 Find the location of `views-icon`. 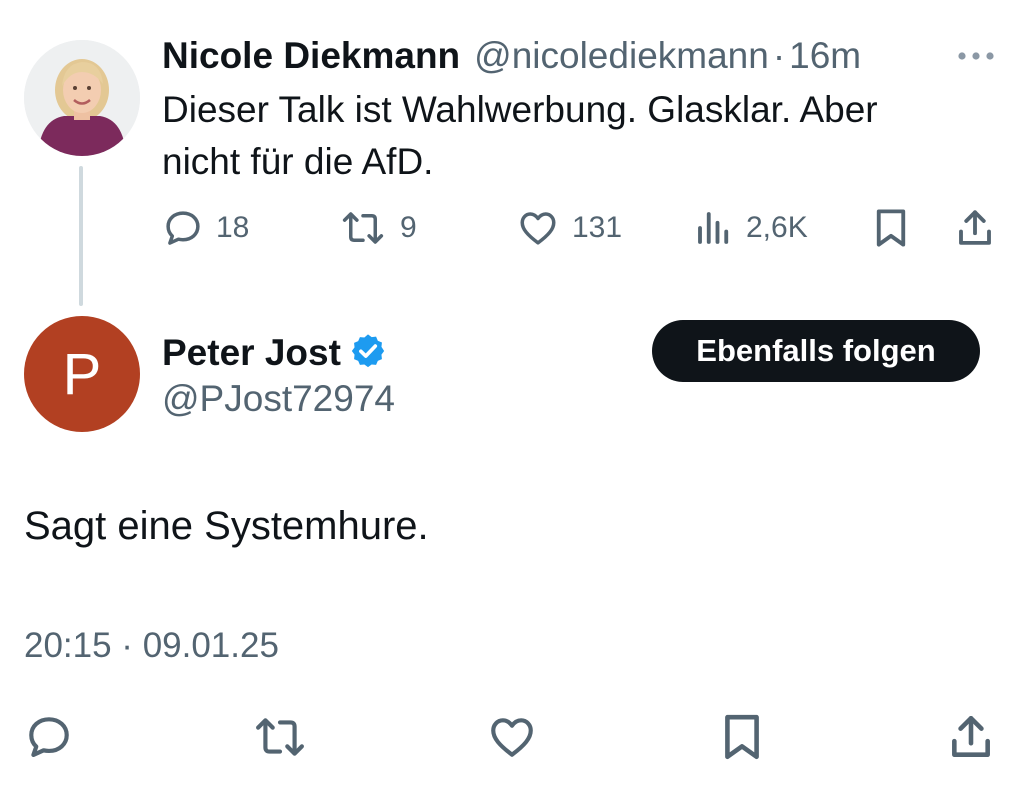

views-icon is located at coordinates (714, 228).